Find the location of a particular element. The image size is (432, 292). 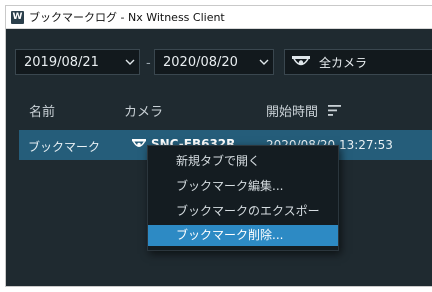

start-date-value: 2019/08/21 is located at coordinates (61, 62).